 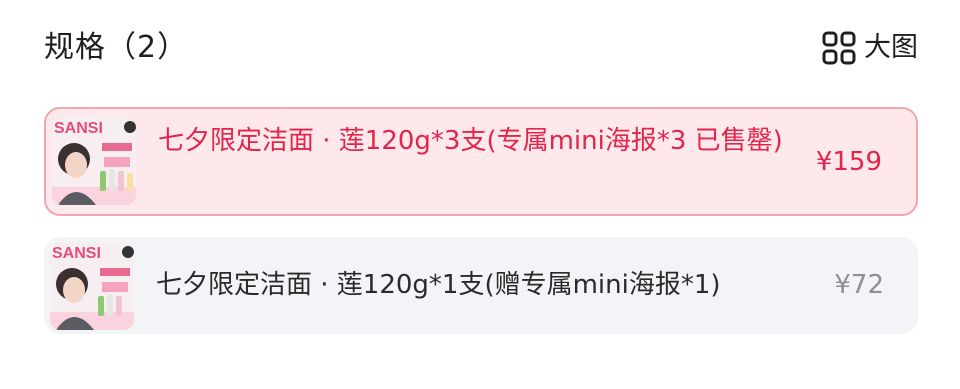 What do you see at coordinates (481, 48) in the screenshot?
I see `spec-header: 规格（2） 大图` at bounding box center [481, 48].